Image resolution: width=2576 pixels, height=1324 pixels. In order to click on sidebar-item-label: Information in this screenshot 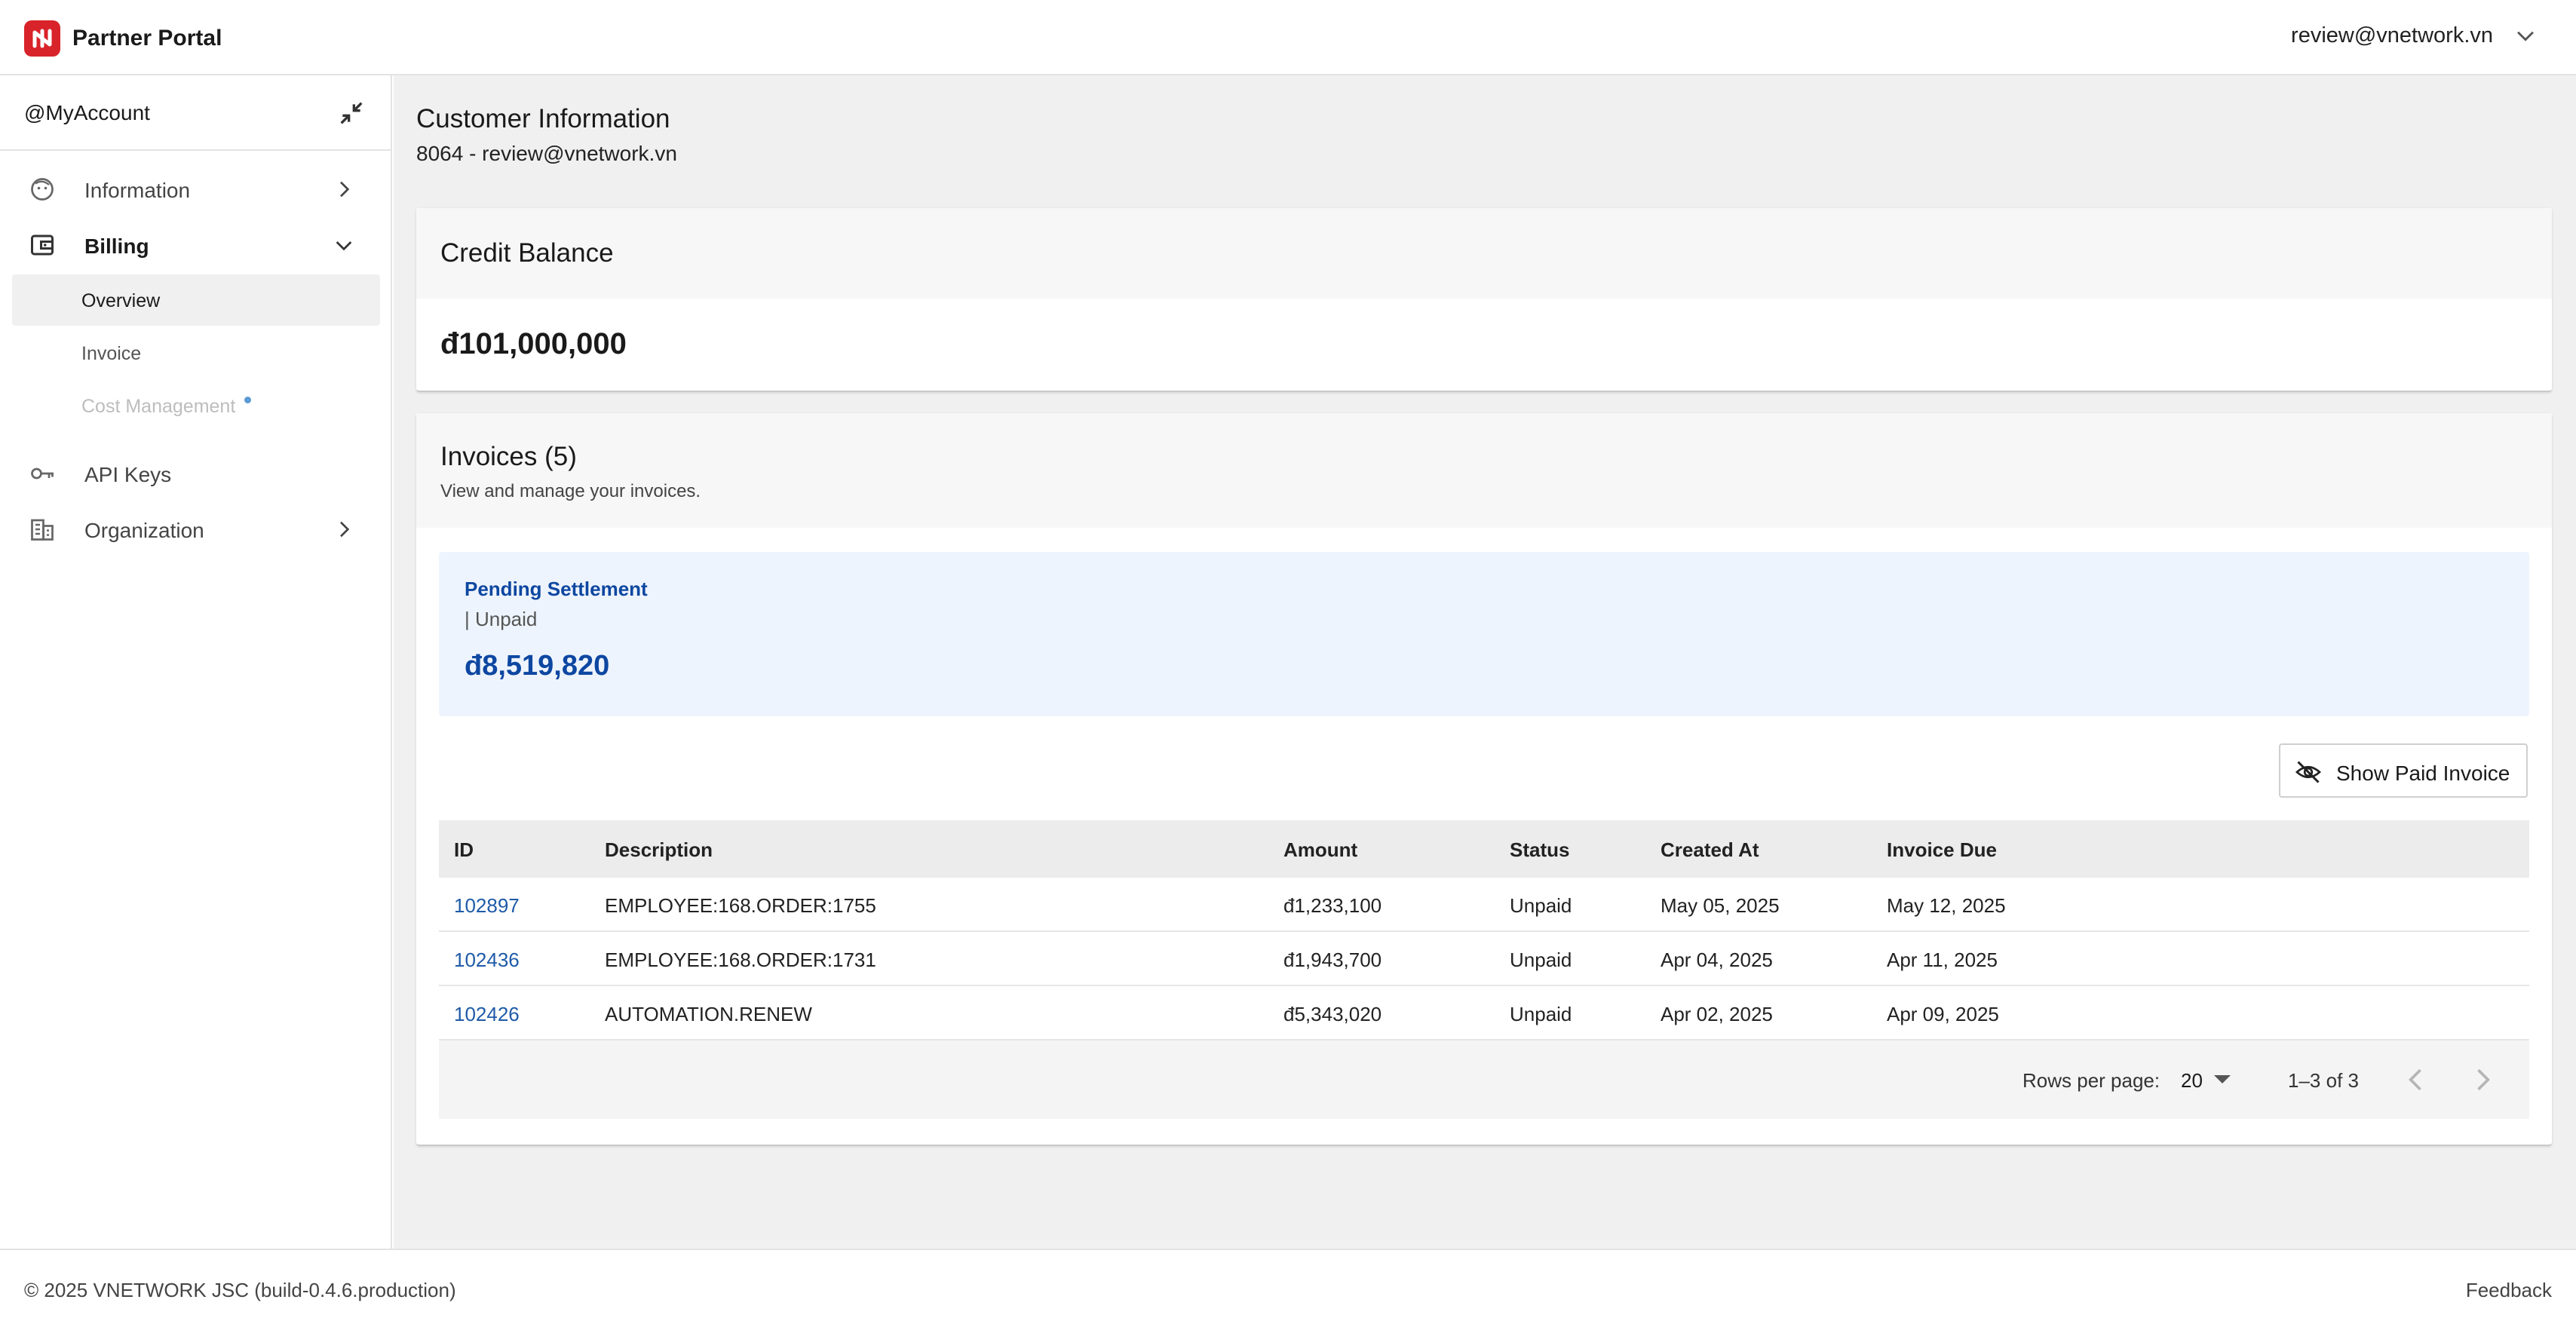, I will do `click(137, 190)`.